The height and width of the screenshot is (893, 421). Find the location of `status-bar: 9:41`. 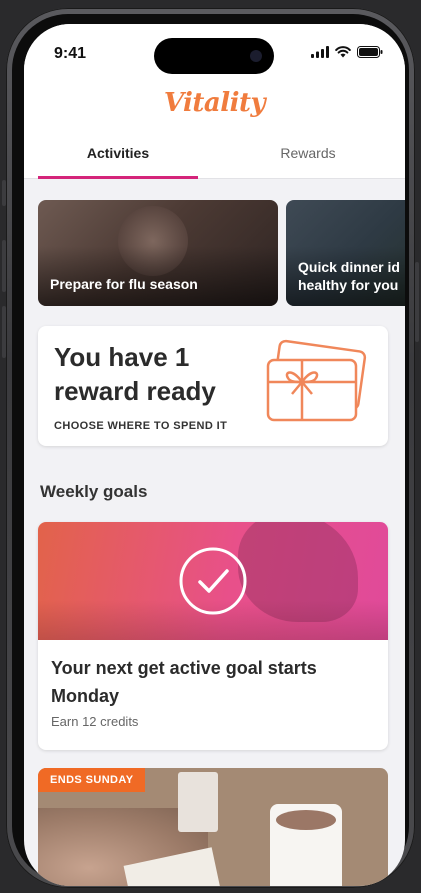

status-bar: 9:41 is located at coordinates (214, 54).